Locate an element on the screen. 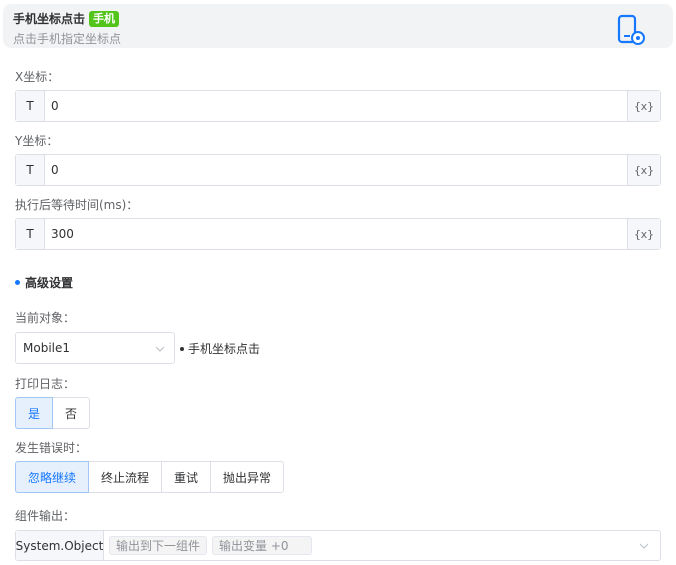 This screenshot has height=565, width=676. y-coordinate-field: T 0 {x} is located at coordinates (338, 170).